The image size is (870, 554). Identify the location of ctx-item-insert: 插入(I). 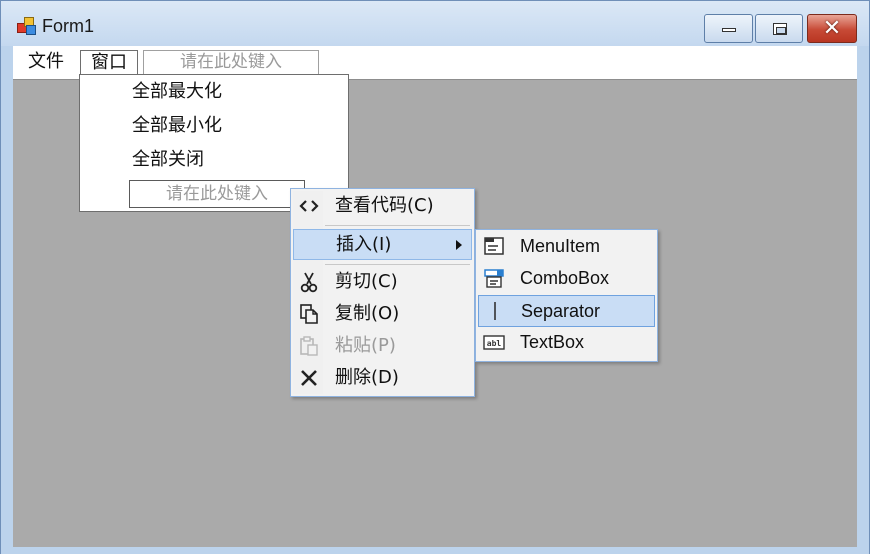
(382, 244).